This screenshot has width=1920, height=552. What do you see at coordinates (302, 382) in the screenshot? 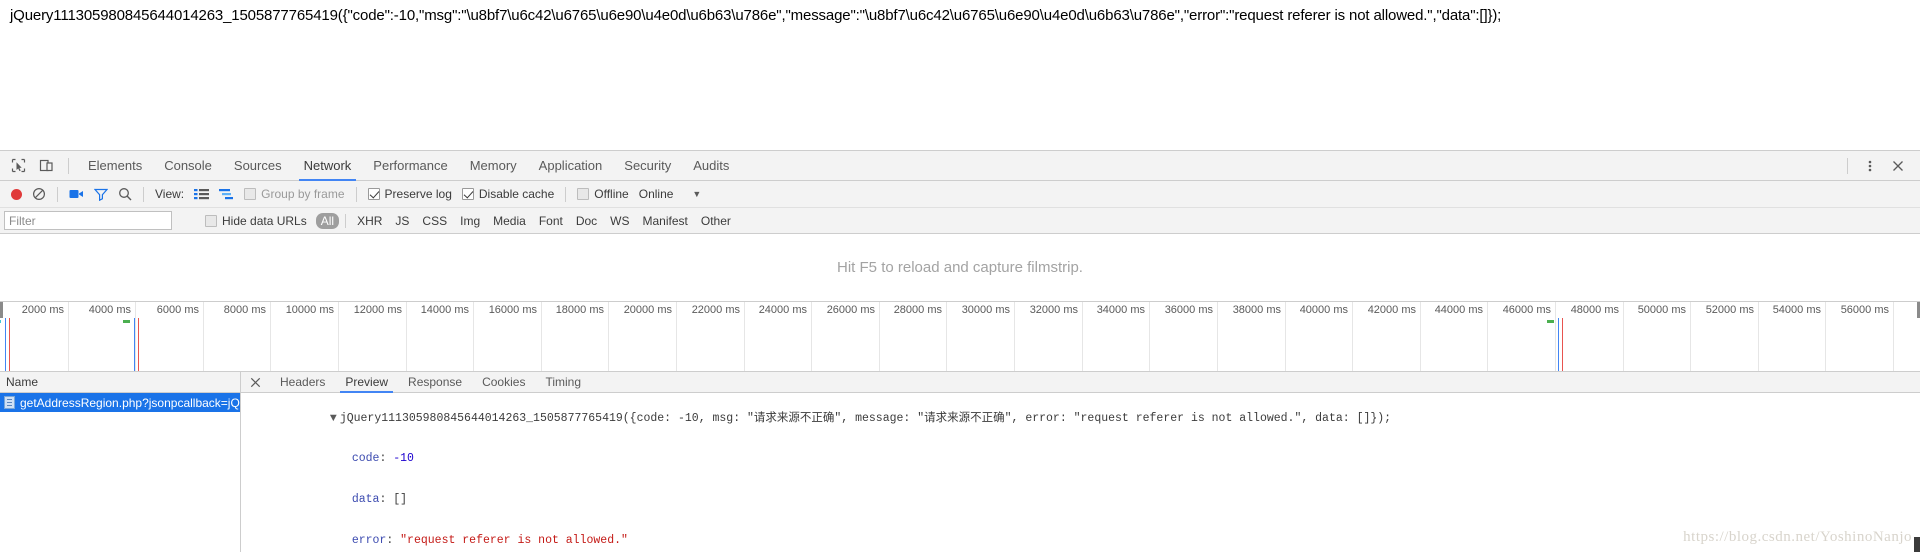
I see `detail-tab-headers: Headers` at bounding box center [302, 382].